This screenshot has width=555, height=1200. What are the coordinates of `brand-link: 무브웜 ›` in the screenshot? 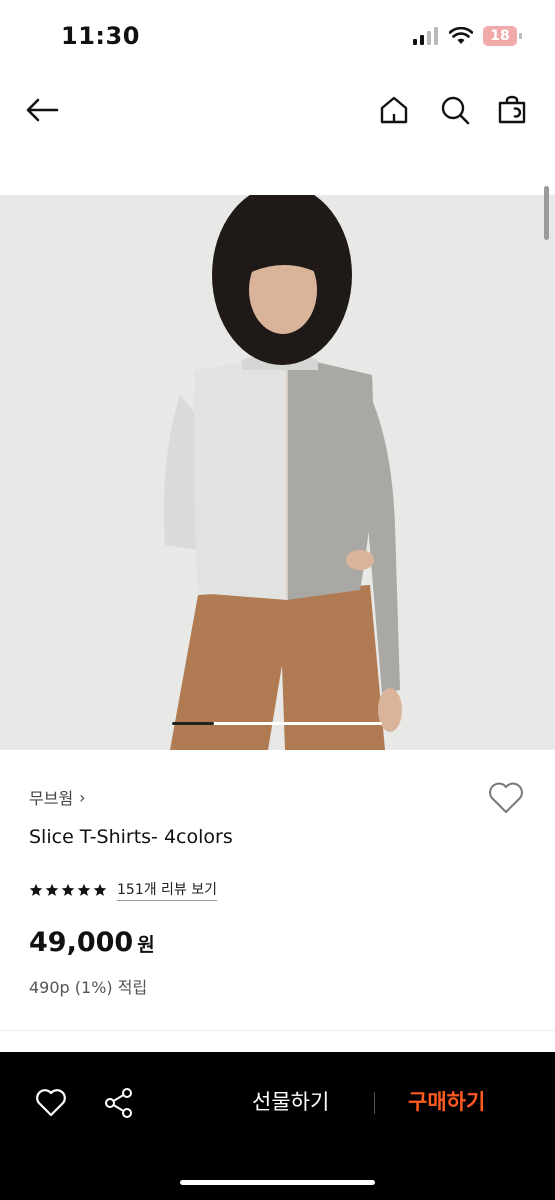 It's located at (57, 797).